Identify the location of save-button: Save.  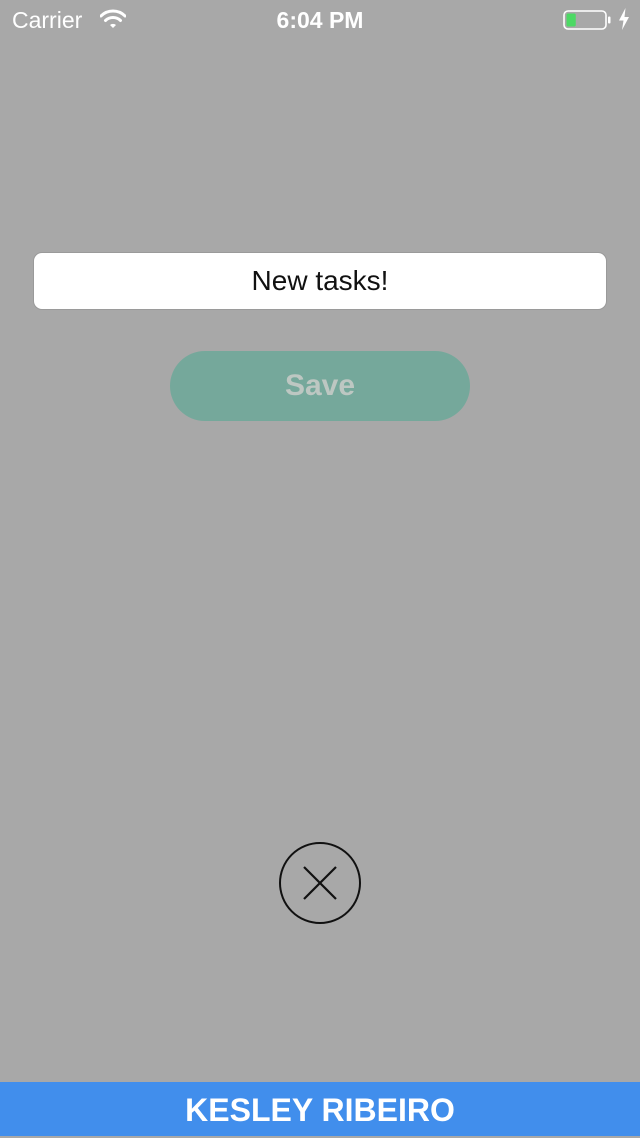
(320, 386).